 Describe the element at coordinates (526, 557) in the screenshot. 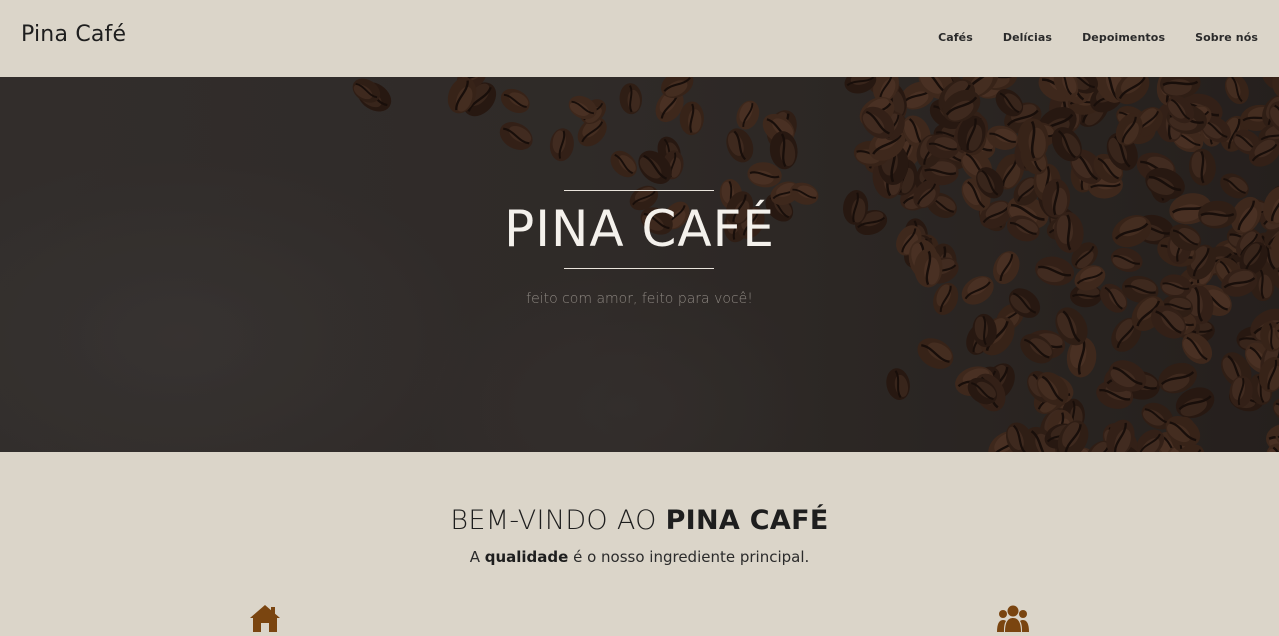

I see `welcome-sub-strong: qualidade` at that location.